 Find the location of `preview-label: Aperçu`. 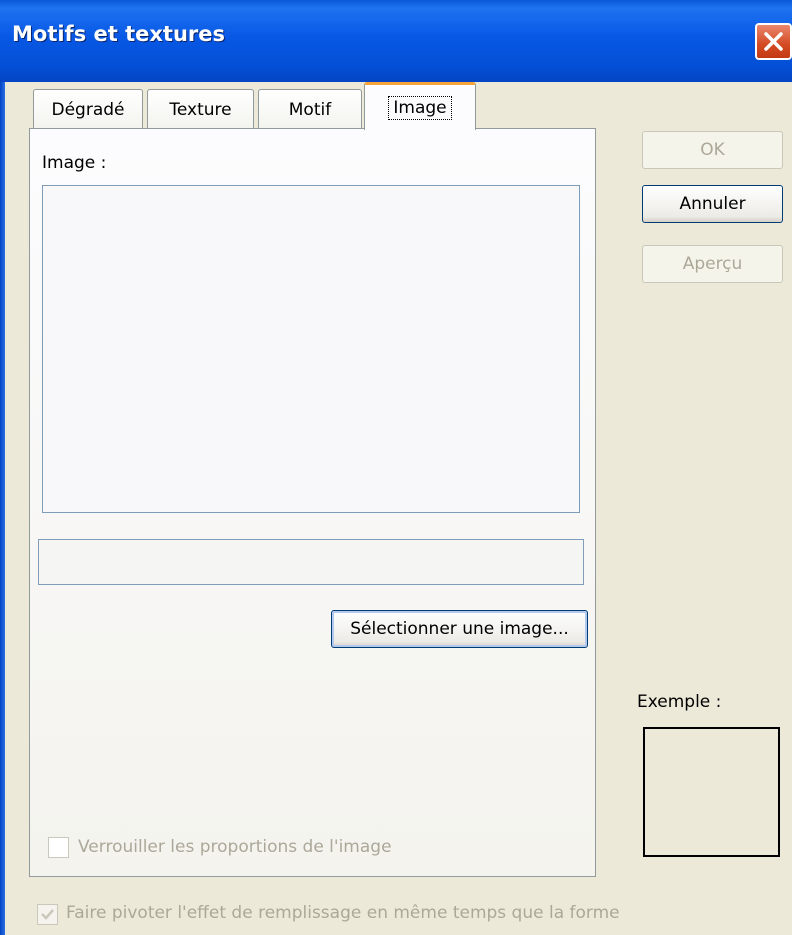

preview-label: Aperçu is located at coordinates (712, 264).